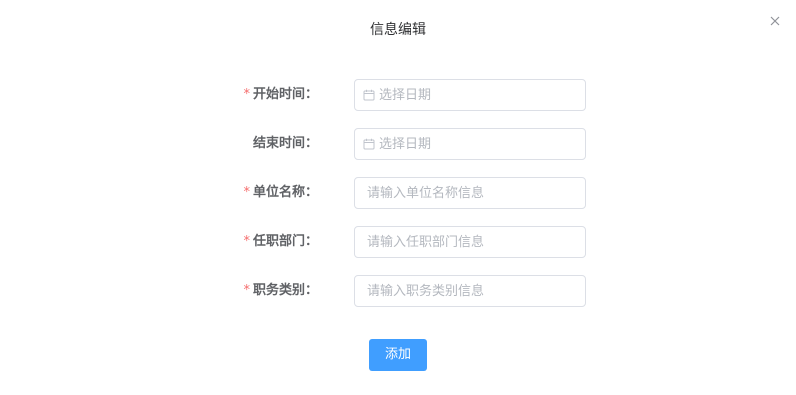 The image size is (796, 395). I want to click on form-row-position-category: * 职务类别：, so click(398, 291).